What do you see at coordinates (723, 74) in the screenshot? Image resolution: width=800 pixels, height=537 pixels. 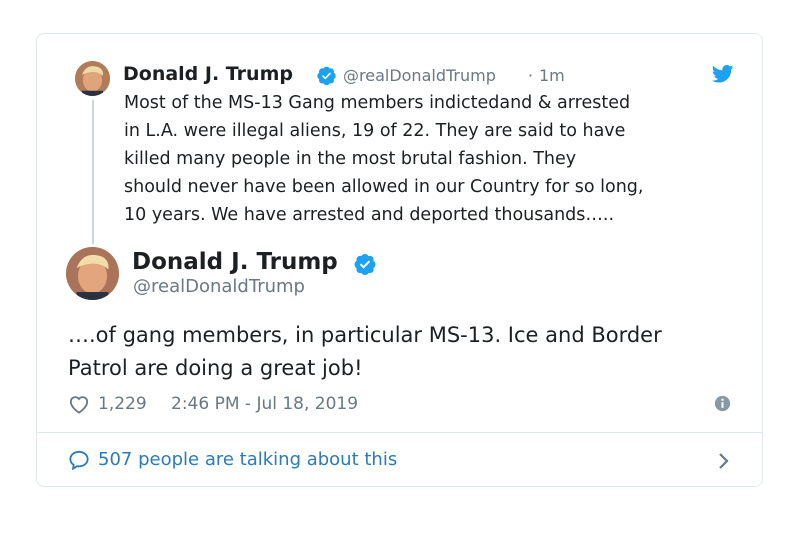 I see `twitter-bird-icon` at bounding box center [723, 74].